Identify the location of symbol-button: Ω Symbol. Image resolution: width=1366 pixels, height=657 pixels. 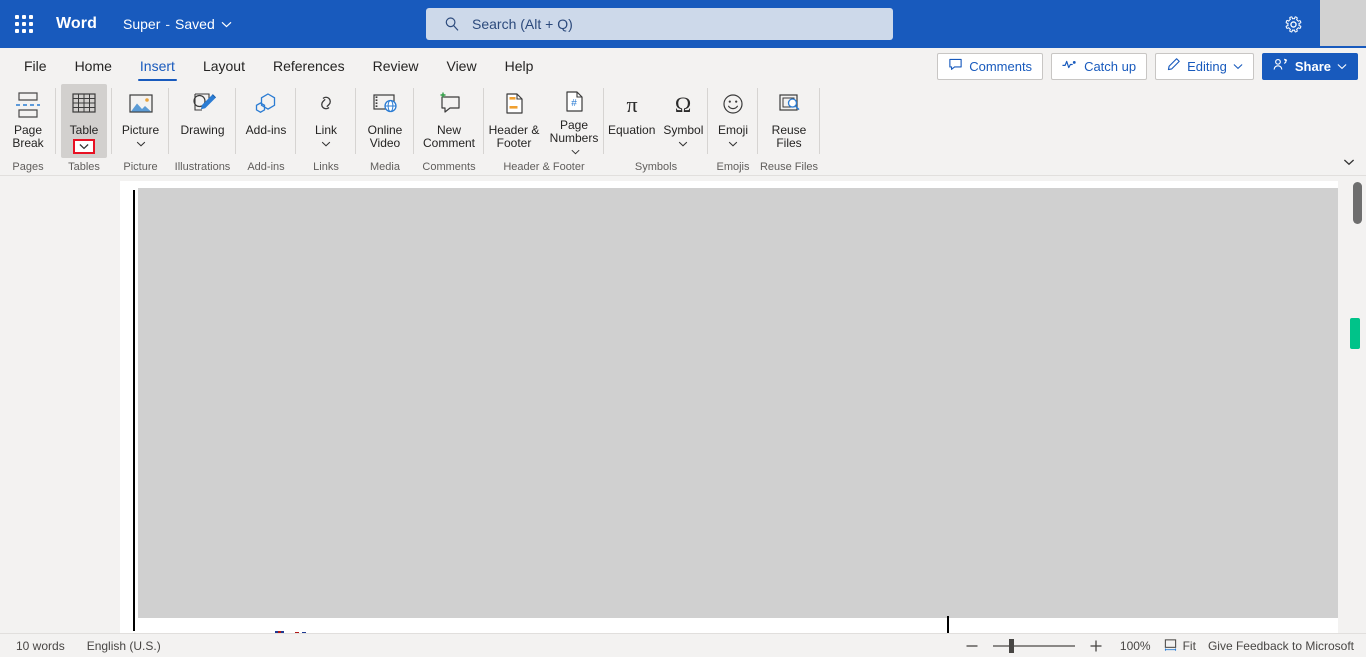
(683, 121).